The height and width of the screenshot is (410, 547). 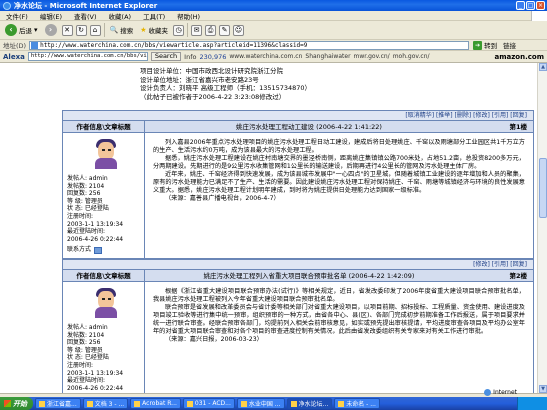 What do you see at coordinates (51, 30) in the screenshot?
I see `forward-button: ›` at bounding box center [51, 30].